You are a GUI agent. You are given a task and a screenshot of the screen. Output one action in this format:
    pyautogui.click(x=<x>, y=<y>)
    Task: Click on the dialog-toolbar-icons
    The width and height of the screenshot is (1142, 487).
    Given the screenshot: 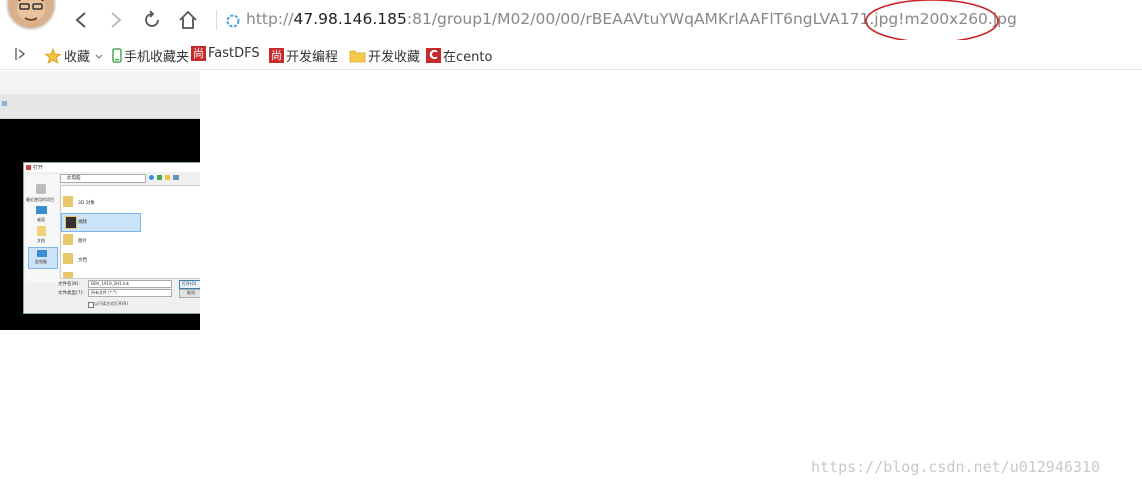 What is the action you would take?
    pyautogui.click(x=164, y=178)
    